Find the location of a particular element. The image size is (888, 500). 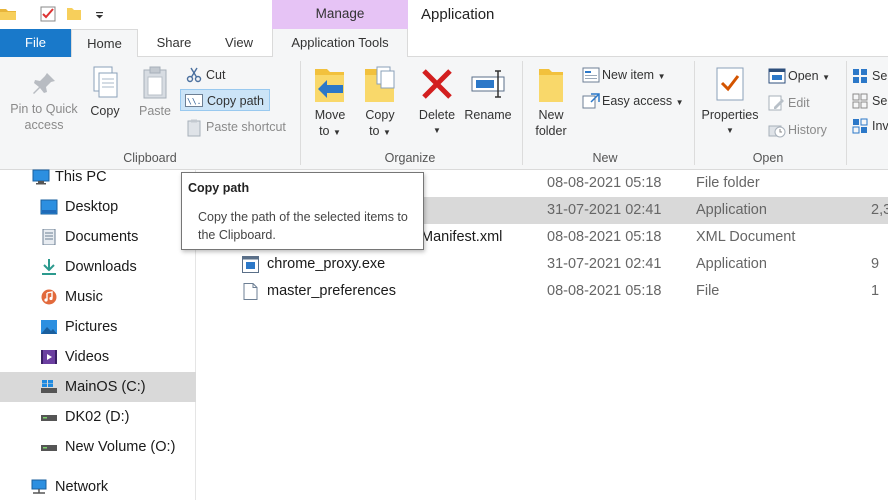

nav-item-downloads: Downloads is located at coordinates (98, 267).